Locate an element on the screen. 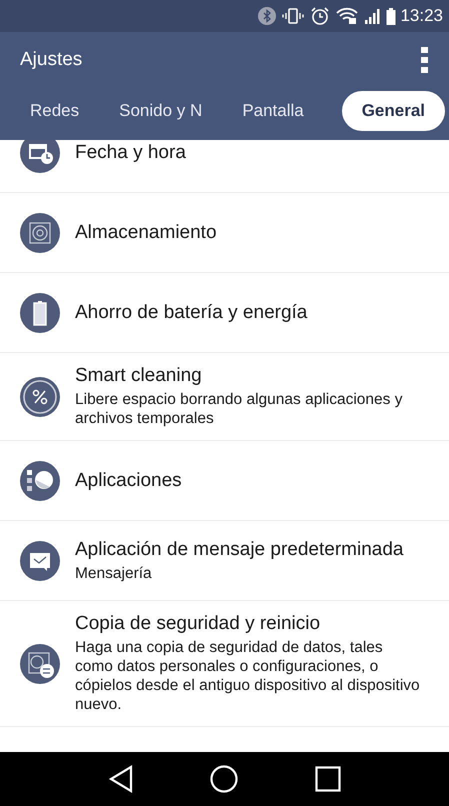 Image resolution: width=449 pixels, height=806 pixels. back-icon is located at coordinates (121, 779).